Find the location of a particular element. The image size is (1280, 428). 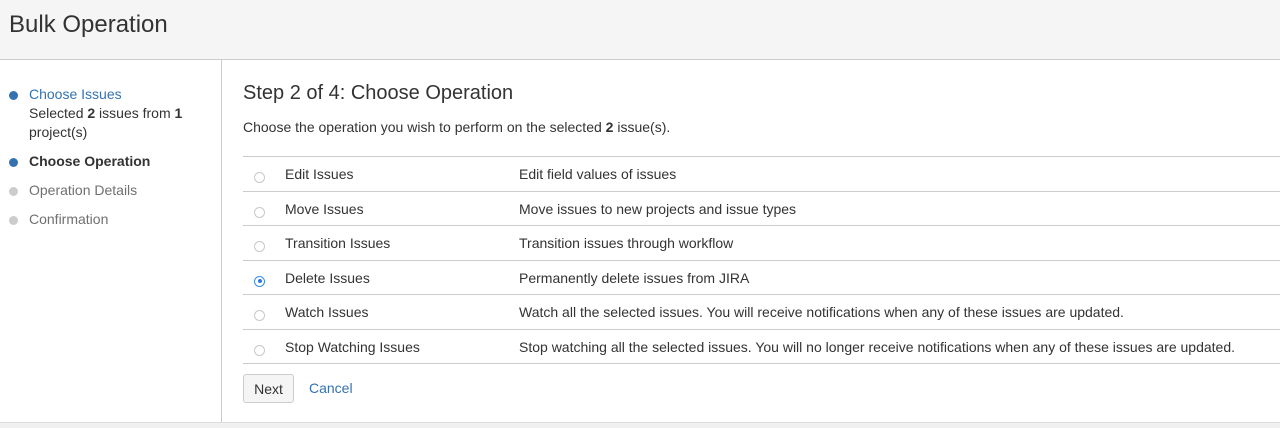

step-current-dot-icon is located at coordinates (13, 162).